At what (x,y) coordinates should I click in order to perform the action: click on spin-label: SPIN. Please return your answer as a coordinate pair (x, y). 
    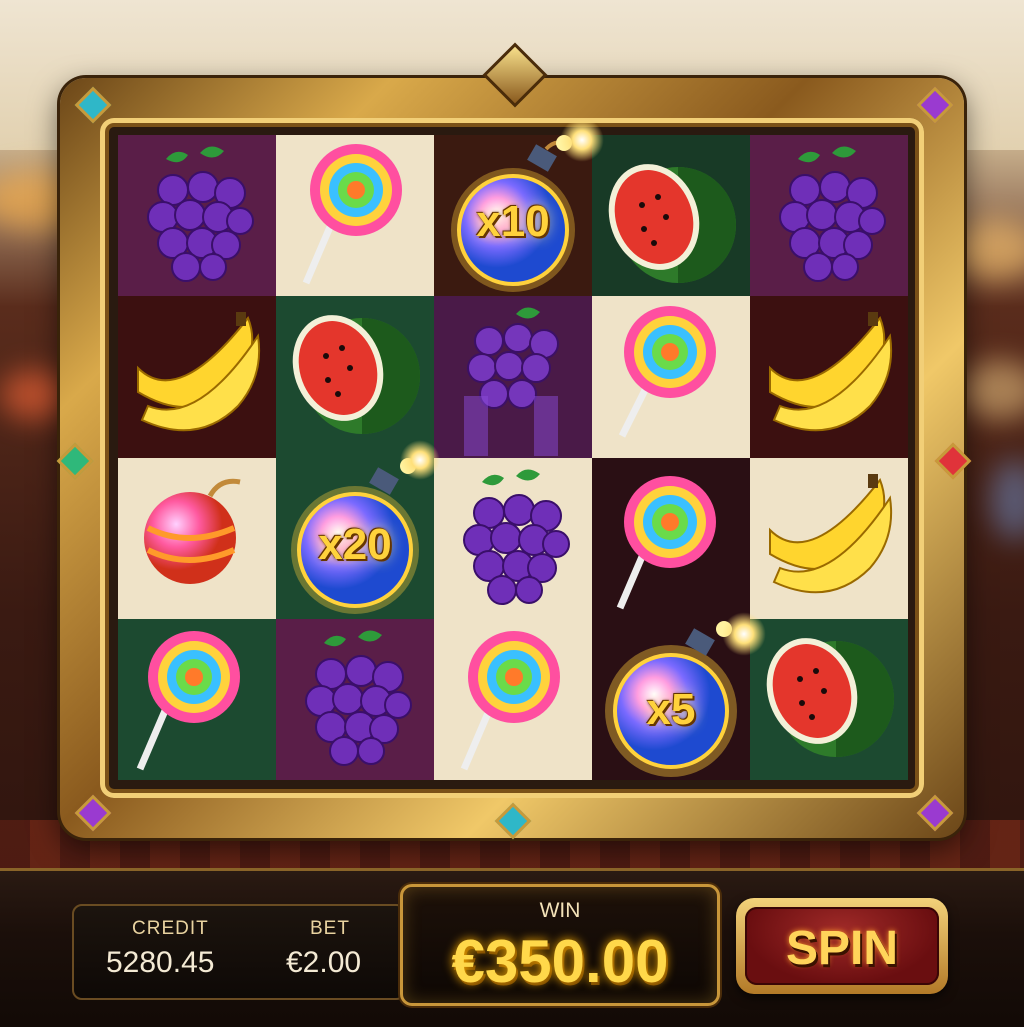
    Looking at the image, I should click on (842, 948).